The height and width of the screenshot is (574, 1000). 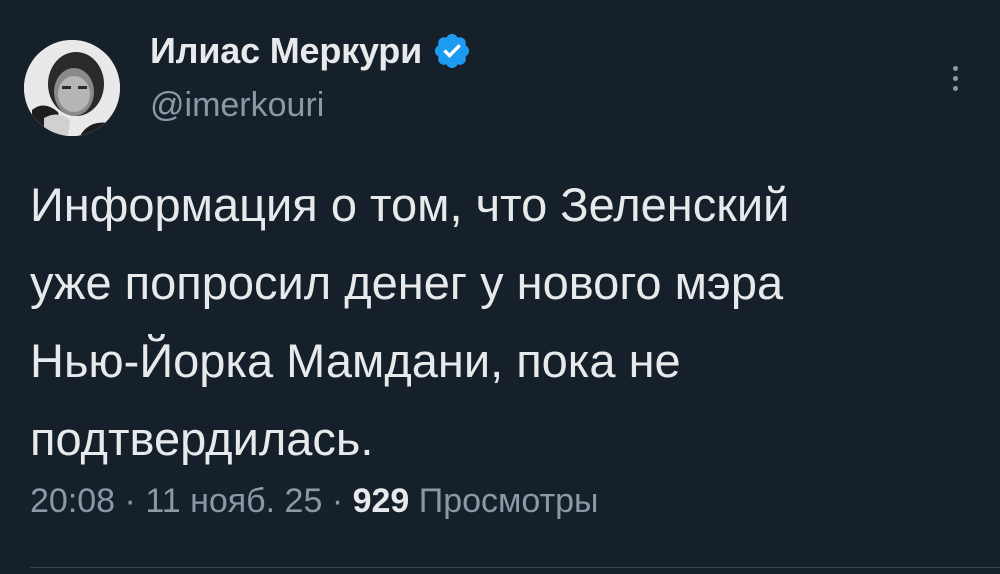 What do you see at coordinates (233, 501) in the screenshot?
I see `tweet-date: 11 нояб. 25` at bounding box center [233, 501].